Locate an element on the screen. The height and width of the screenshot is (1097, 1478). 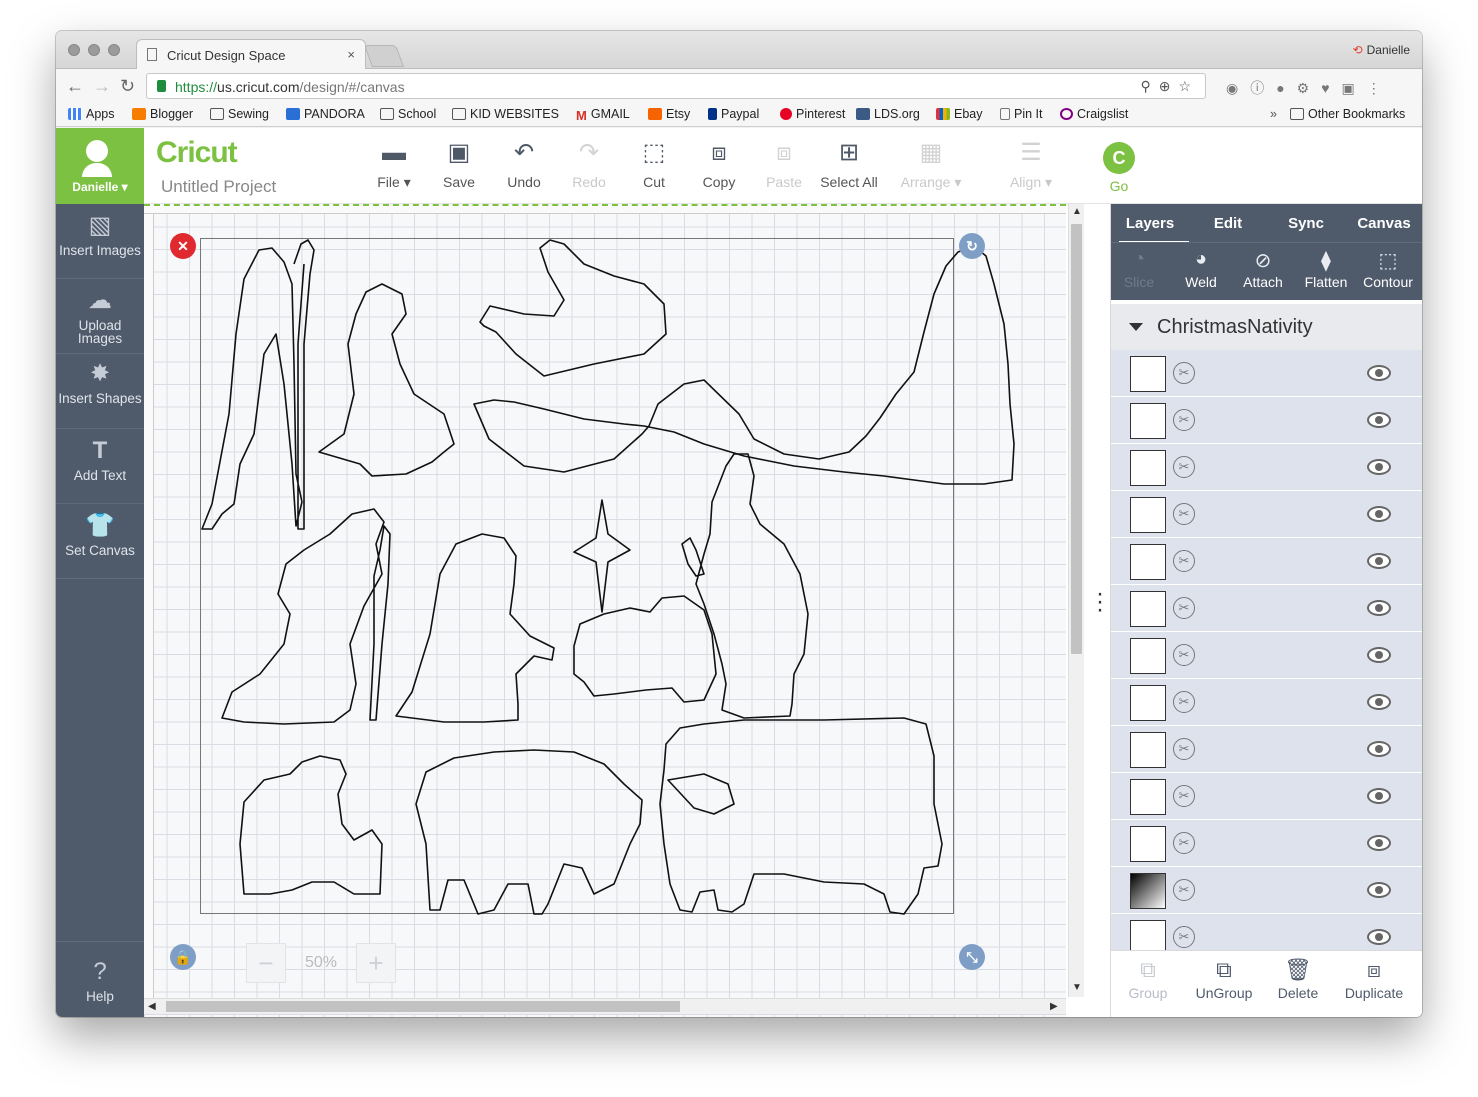
minimize-window-button is located at coordinates (94, 50).